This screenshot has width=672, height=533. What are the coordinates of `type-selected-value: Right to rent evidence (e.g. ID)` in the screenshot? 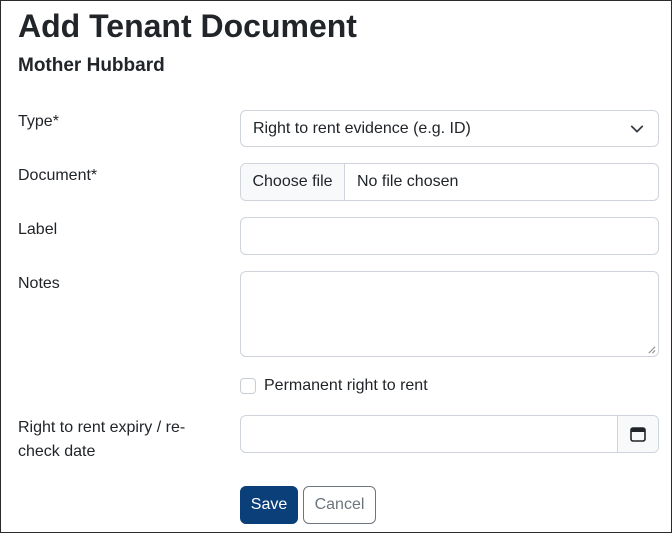 It's located at (362, 128).